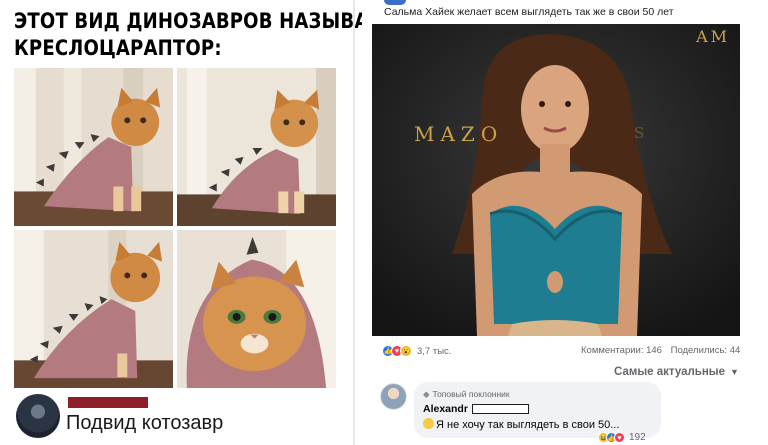 The width and height of the screenshot is (768, 445). What do you see at coordinates (354, 222) in the screenshot?
I see `panel-divider` at bounding box center [354, 222].